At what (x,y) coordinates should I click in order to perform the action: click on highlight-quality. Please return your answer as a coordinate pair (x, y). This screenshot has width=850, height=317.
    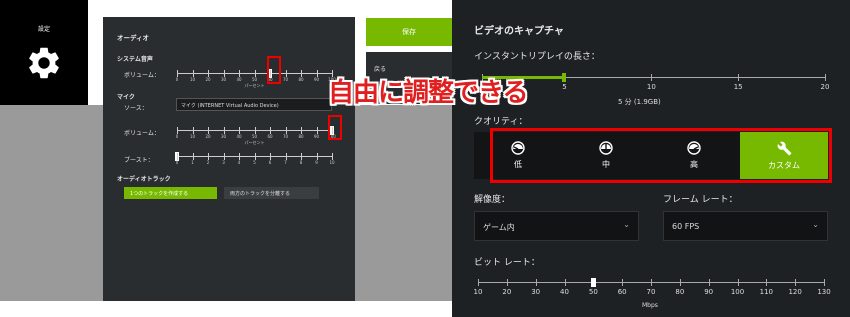
    Looking at the image, I should click on (661, 155).